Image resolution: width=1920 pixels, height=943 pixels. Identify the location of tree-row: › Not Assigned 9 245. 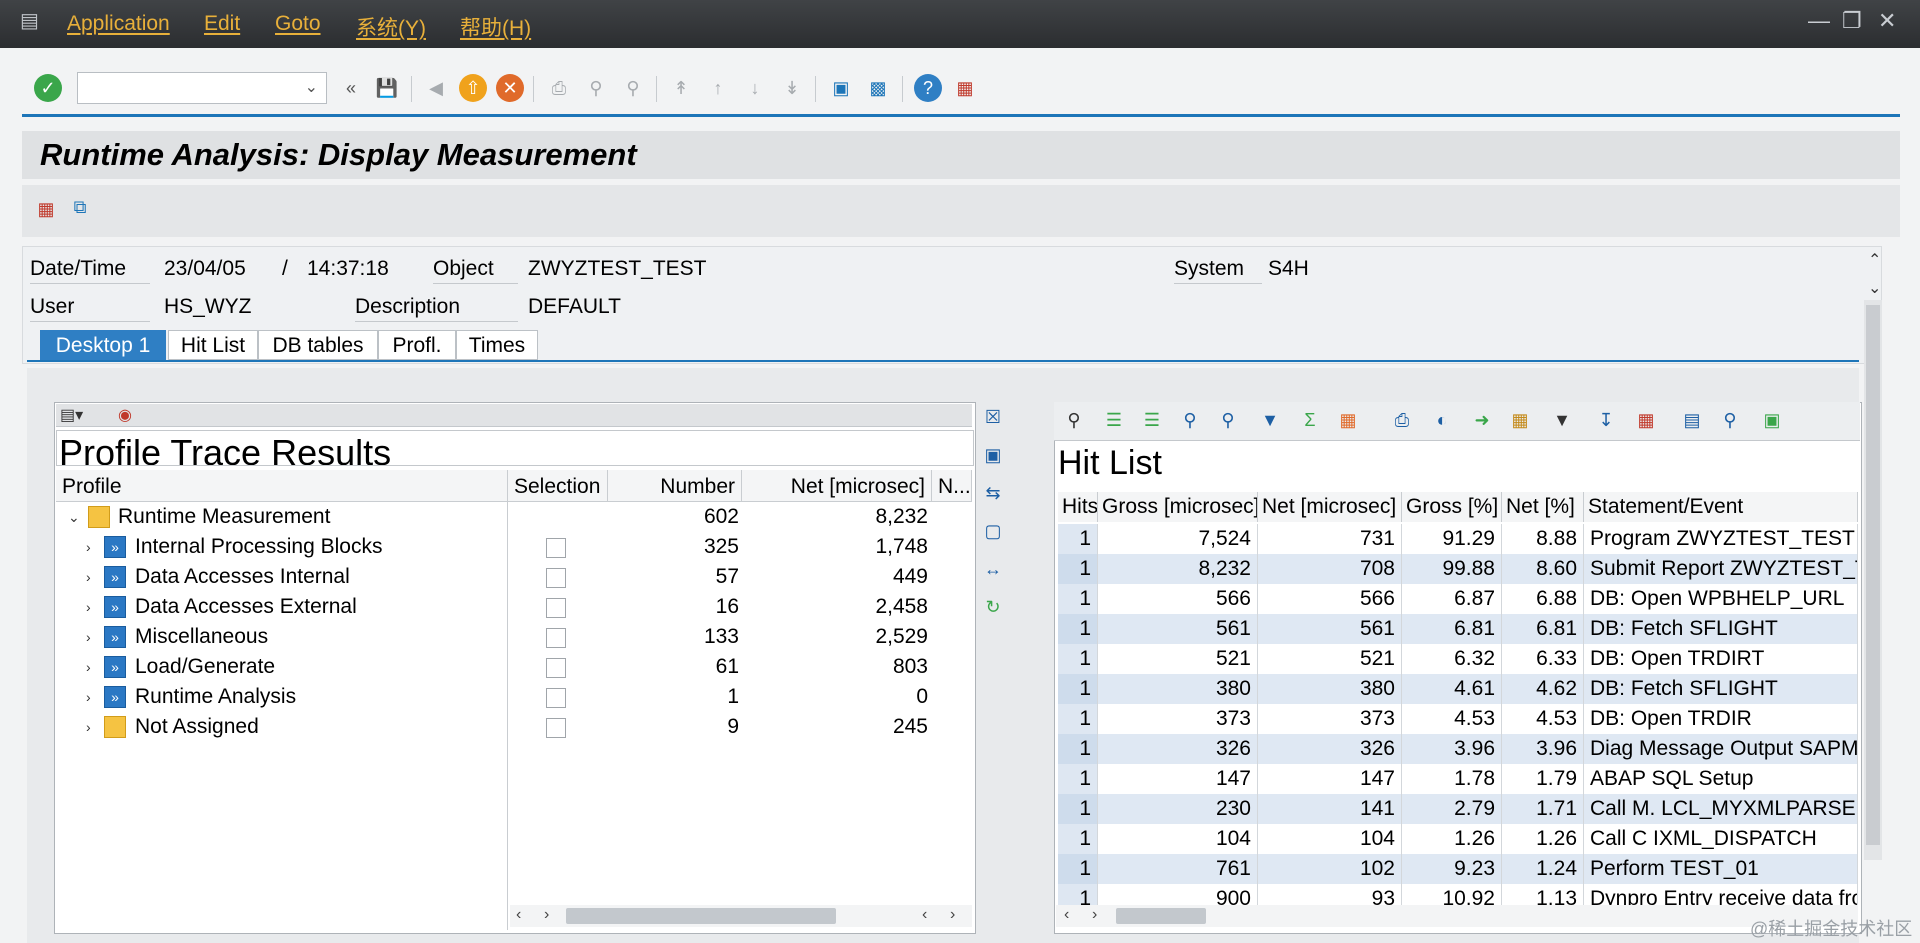
(514, 727).